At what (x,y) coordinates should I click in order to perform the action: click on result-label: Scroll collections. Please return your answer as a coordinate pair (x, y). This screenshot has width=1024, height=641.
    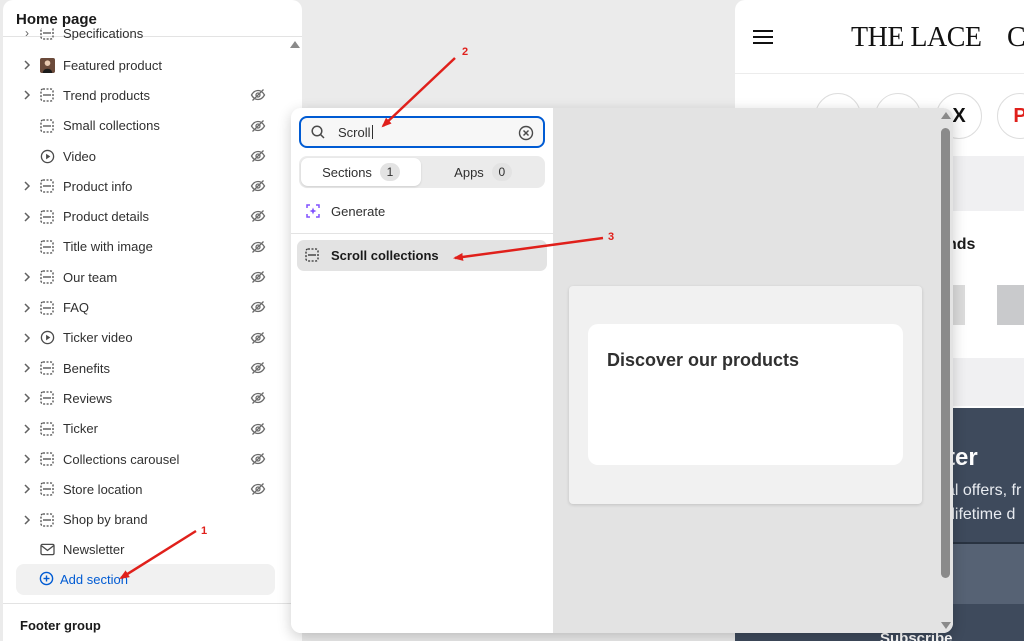
    Looking at the image, I should click on (385, 255).